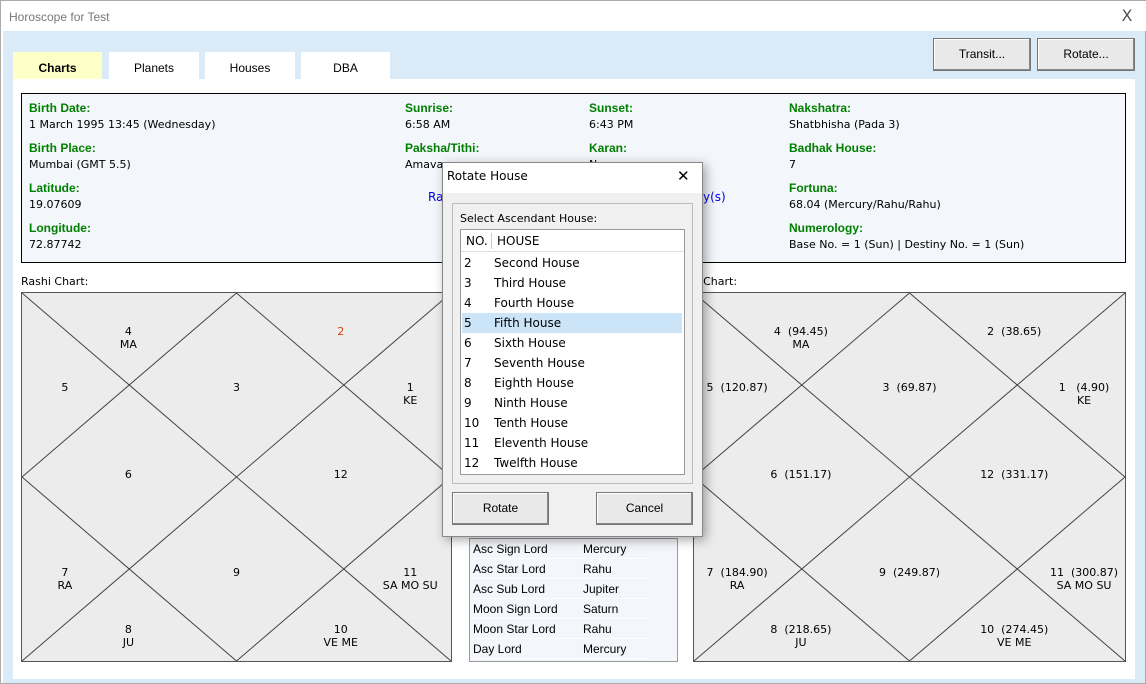 This screenshot has height=684, width=1146. I want to click on house-6: 6 (151.17), so click(800, 474).